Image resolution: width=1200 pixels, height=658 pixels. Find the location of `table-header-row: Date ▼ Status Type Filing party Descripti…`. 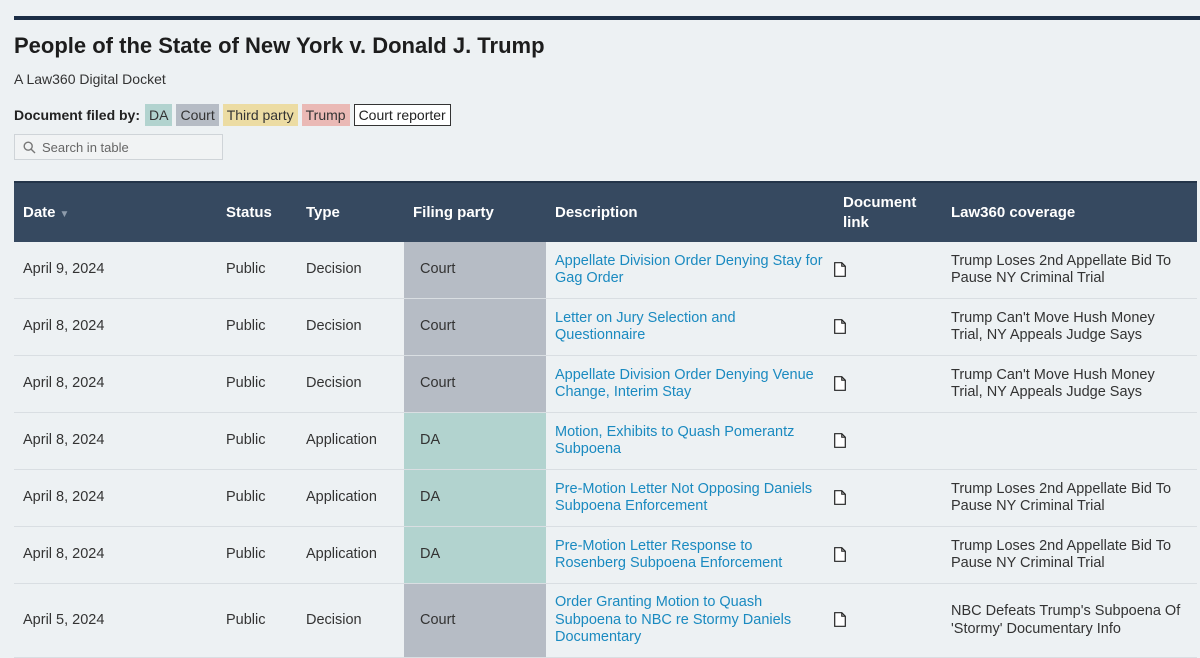

table-header-row: Date ▼ Status Type Filing party Descripti… is located at coordinates (605, 211).